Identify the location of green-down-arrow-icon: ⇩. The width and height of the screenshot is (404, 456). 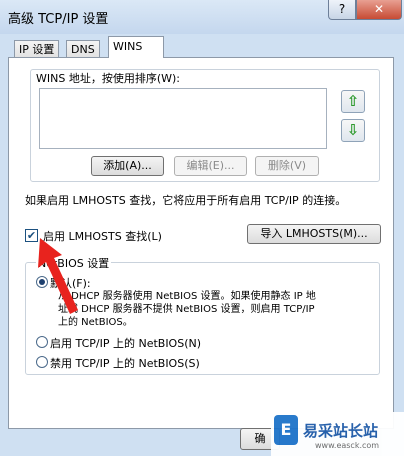
(353, 130).